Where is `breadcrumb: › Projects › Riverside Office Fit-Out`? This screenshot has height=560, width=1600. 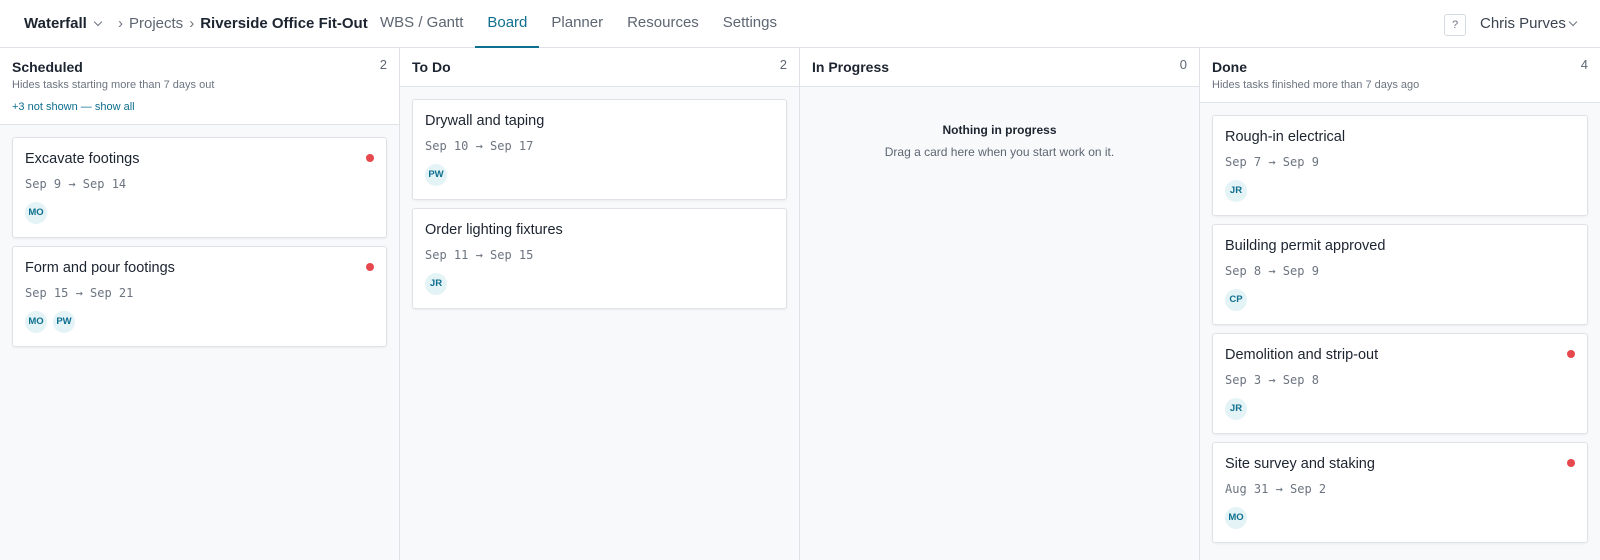
breadcrumb: › Projects › Riverside Office Fit-Out is located at coordinates (243, 23).